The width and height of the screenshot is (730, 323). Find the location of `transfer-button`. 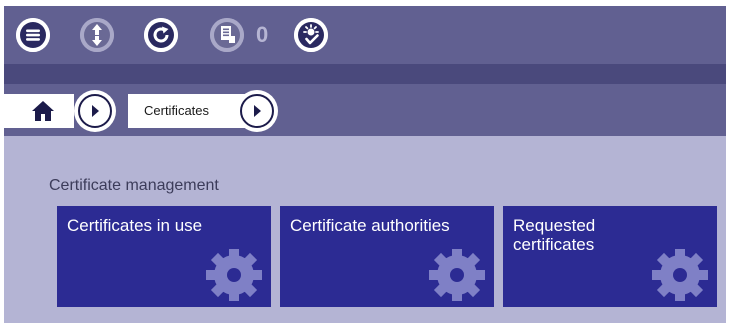

transfer-button is located at coordinates (97, 35).